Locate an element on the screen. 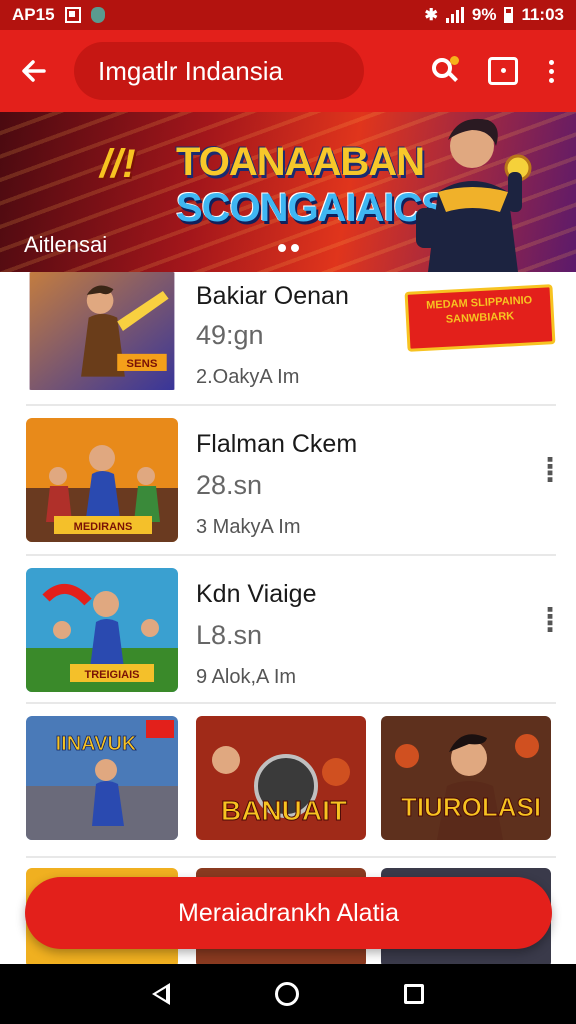 The width and height of the screenshot is (576, 1024). game-thumbnail: SENS is located at coordinates (102, 331).